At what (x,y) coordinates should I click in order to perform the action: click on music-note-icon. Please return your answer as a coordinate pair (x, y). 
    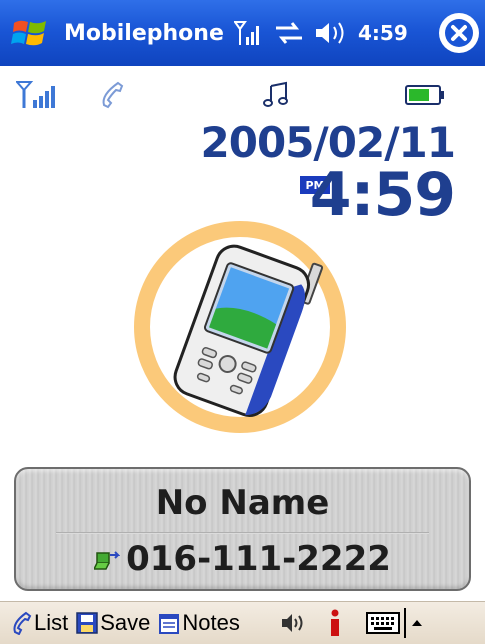
    Looking at the image, I should click on (275, 94).